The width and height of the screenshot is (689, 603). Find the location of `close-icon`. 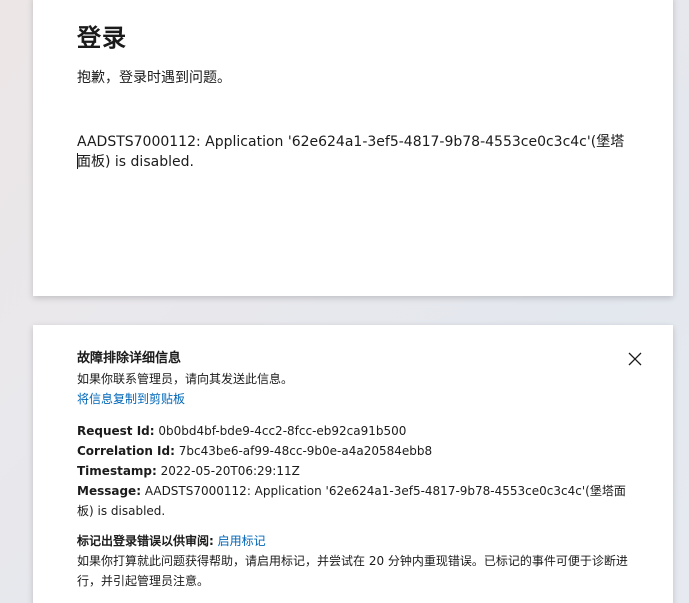

close-icon is located at coordinates (635, 359).